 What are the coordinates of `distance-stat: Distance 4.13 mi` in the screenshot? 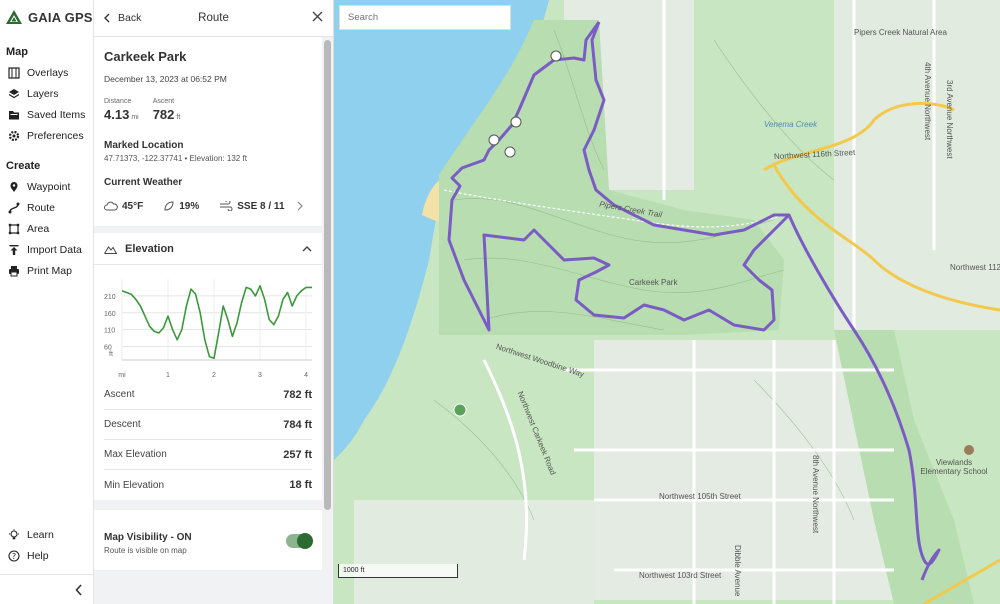 It's located at (121, 110).